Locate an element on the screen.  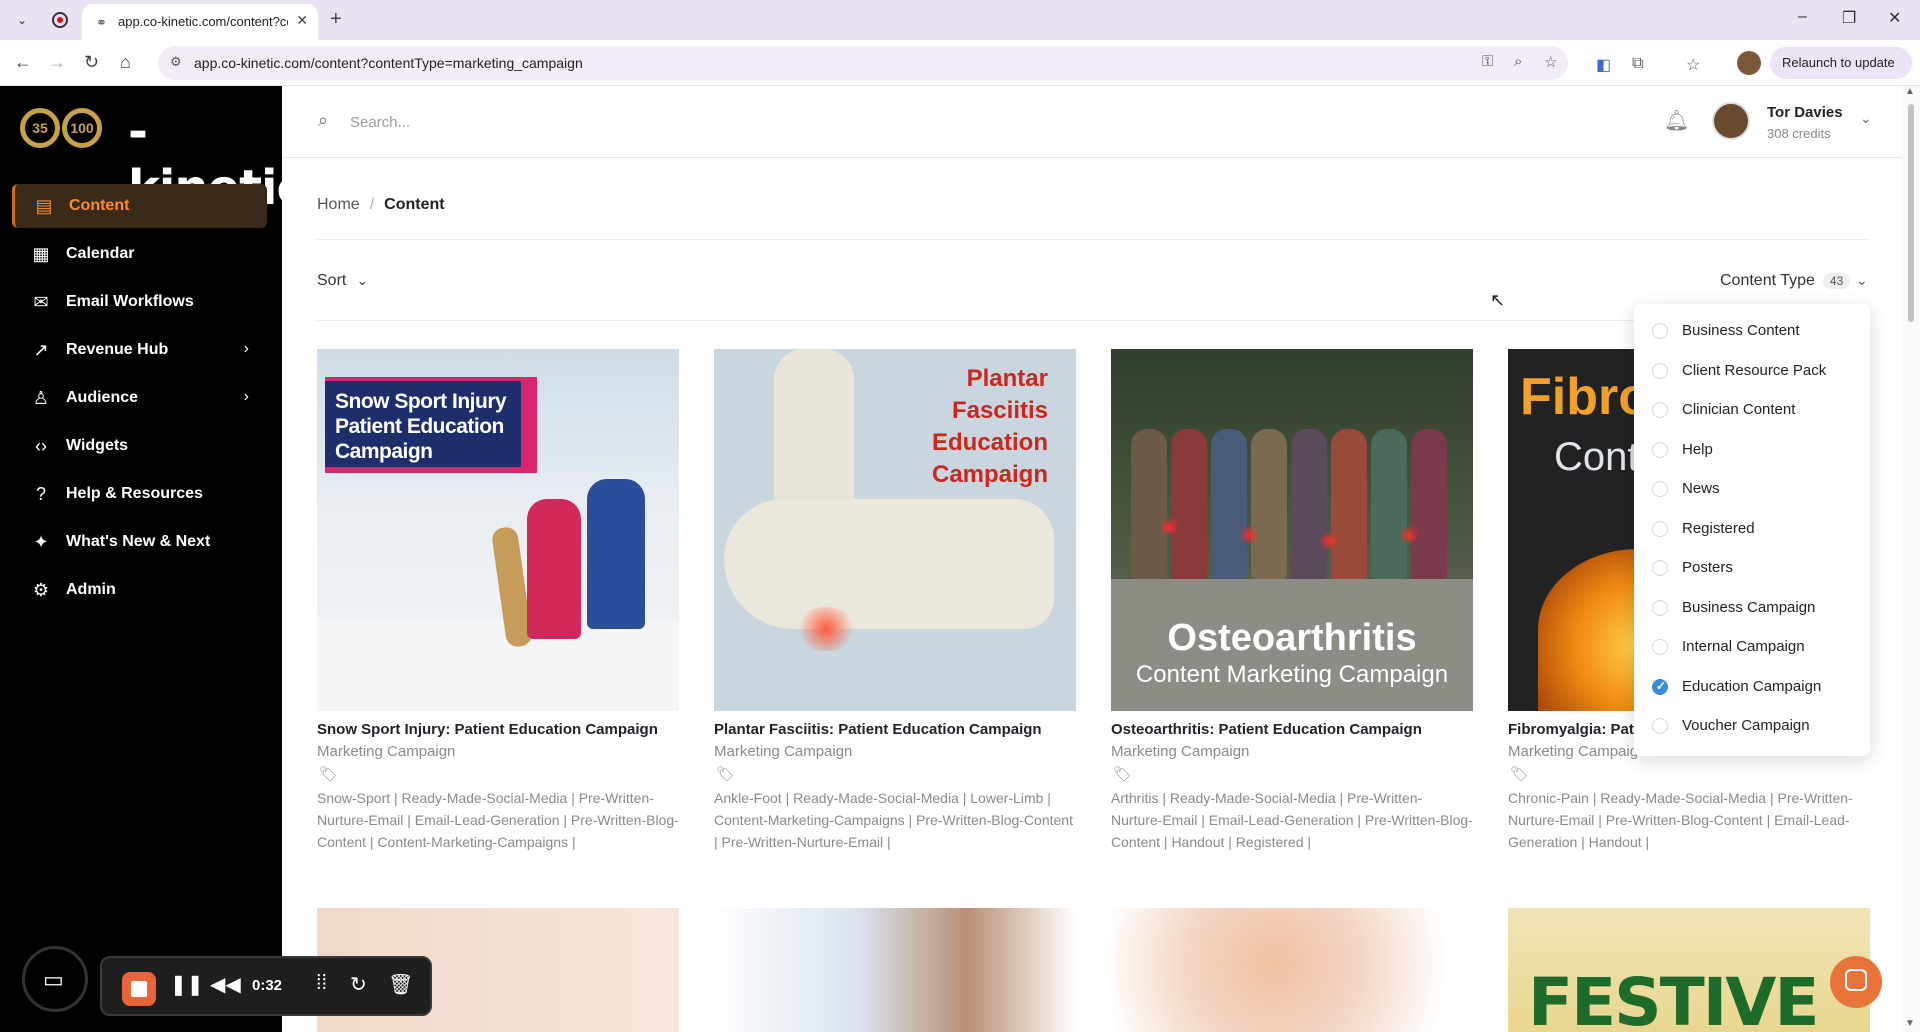
chevron-right-icon: › is located at coordinates (246, 396).